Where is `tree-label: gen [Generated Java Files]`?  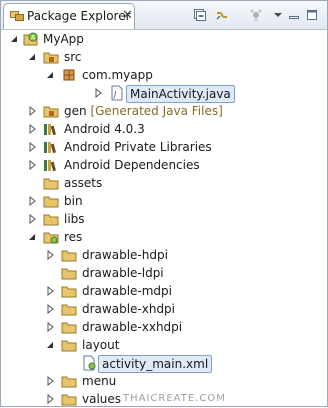
tree-label: gen [Generated Java Files] is located at coordinates (143, 111).